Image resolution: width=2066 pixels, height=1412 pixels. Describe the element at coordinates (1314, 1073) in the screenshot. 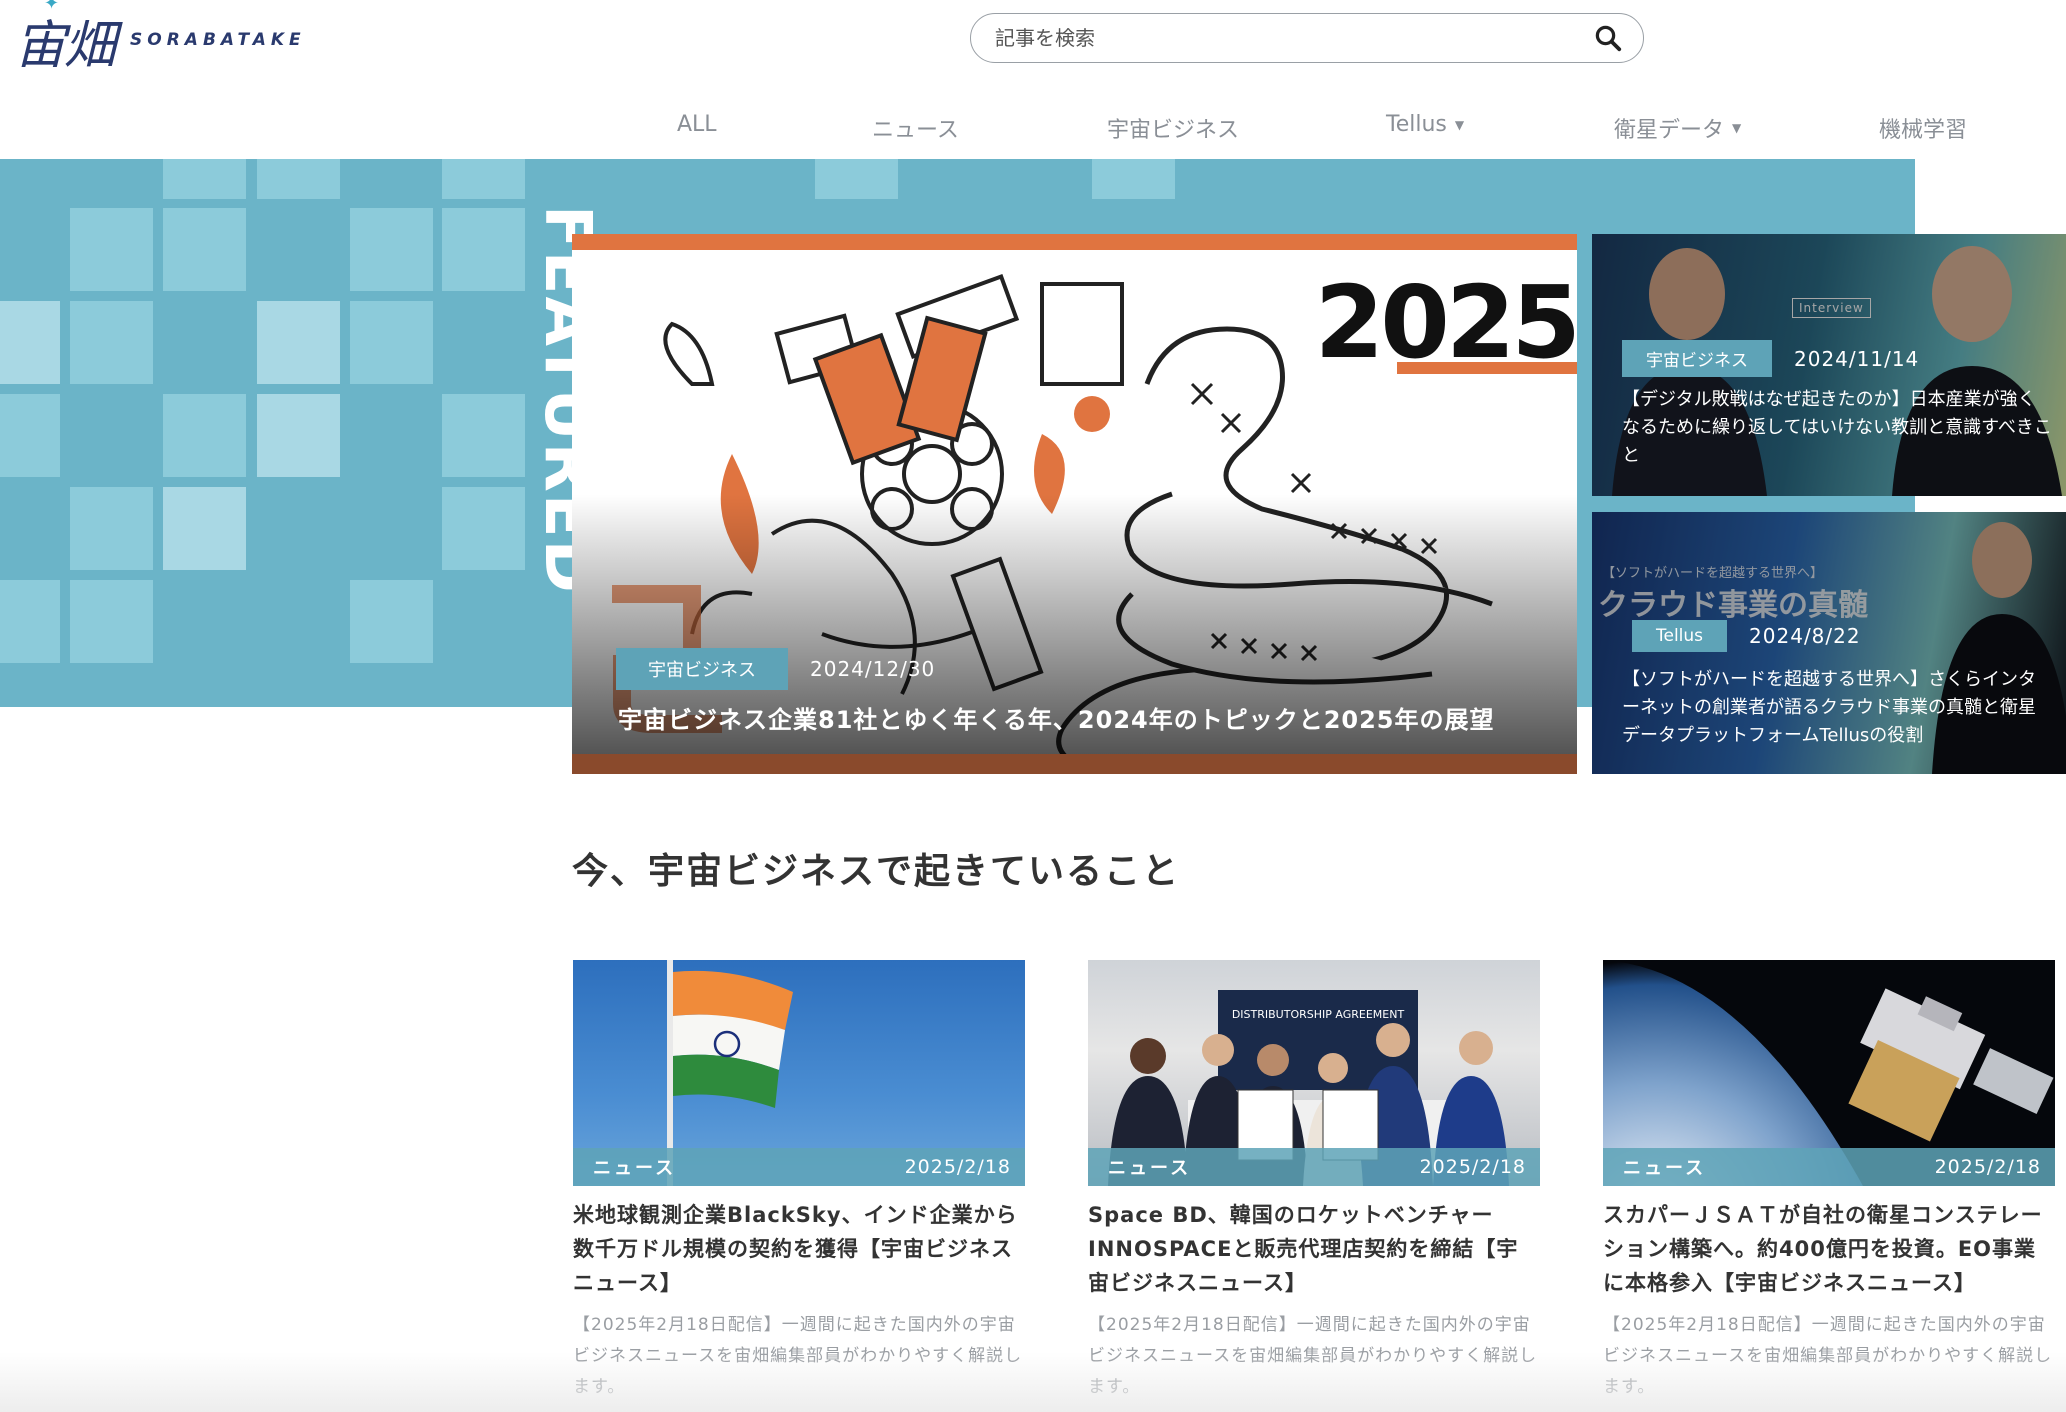

I see `article-thumbnail: DISTRIBUTORSHIP AGREEMENT ニュース 2025/2/18` at that location.